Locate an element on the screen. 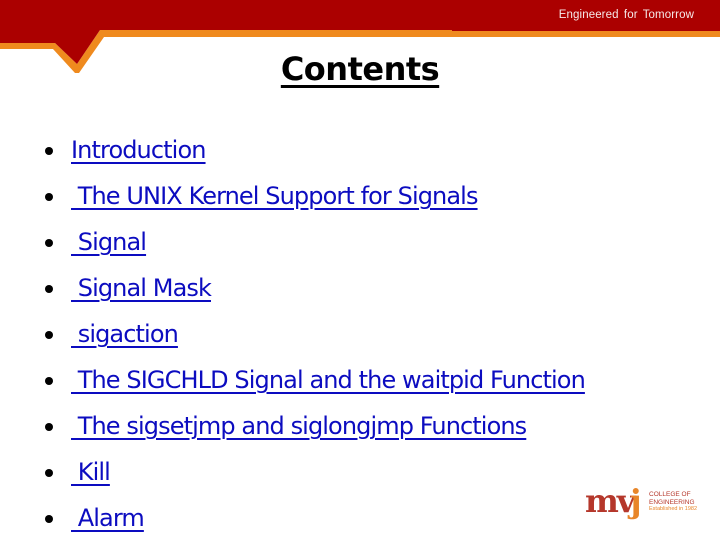 The height and width of the screenshot is (544, 720). slide-title-text: Contents is located at coordinates (360, 69).